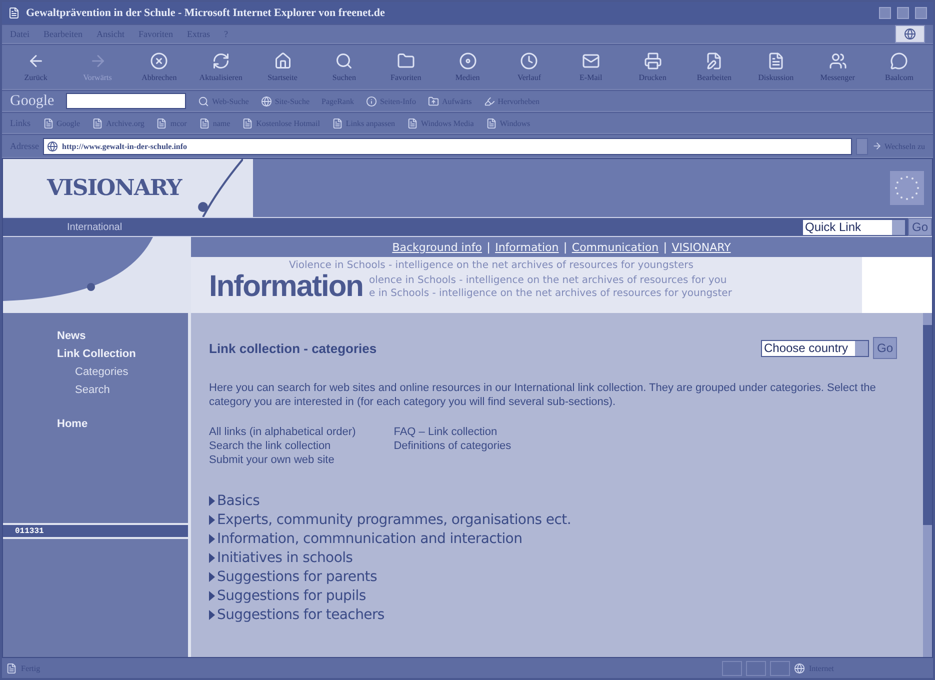 The image size is (935, 680). Describe the element at coordinates (447, 146) in the screenshot. I see `address-field: http://www.gewalt-in-der-schule.info` at that location.